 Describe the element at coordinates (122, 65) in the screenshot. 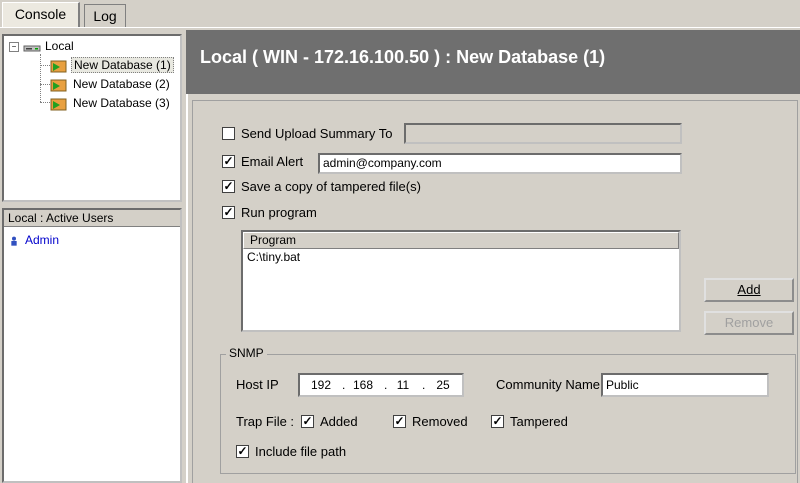

I see `tree-item-label: New Database (1)` at that location.